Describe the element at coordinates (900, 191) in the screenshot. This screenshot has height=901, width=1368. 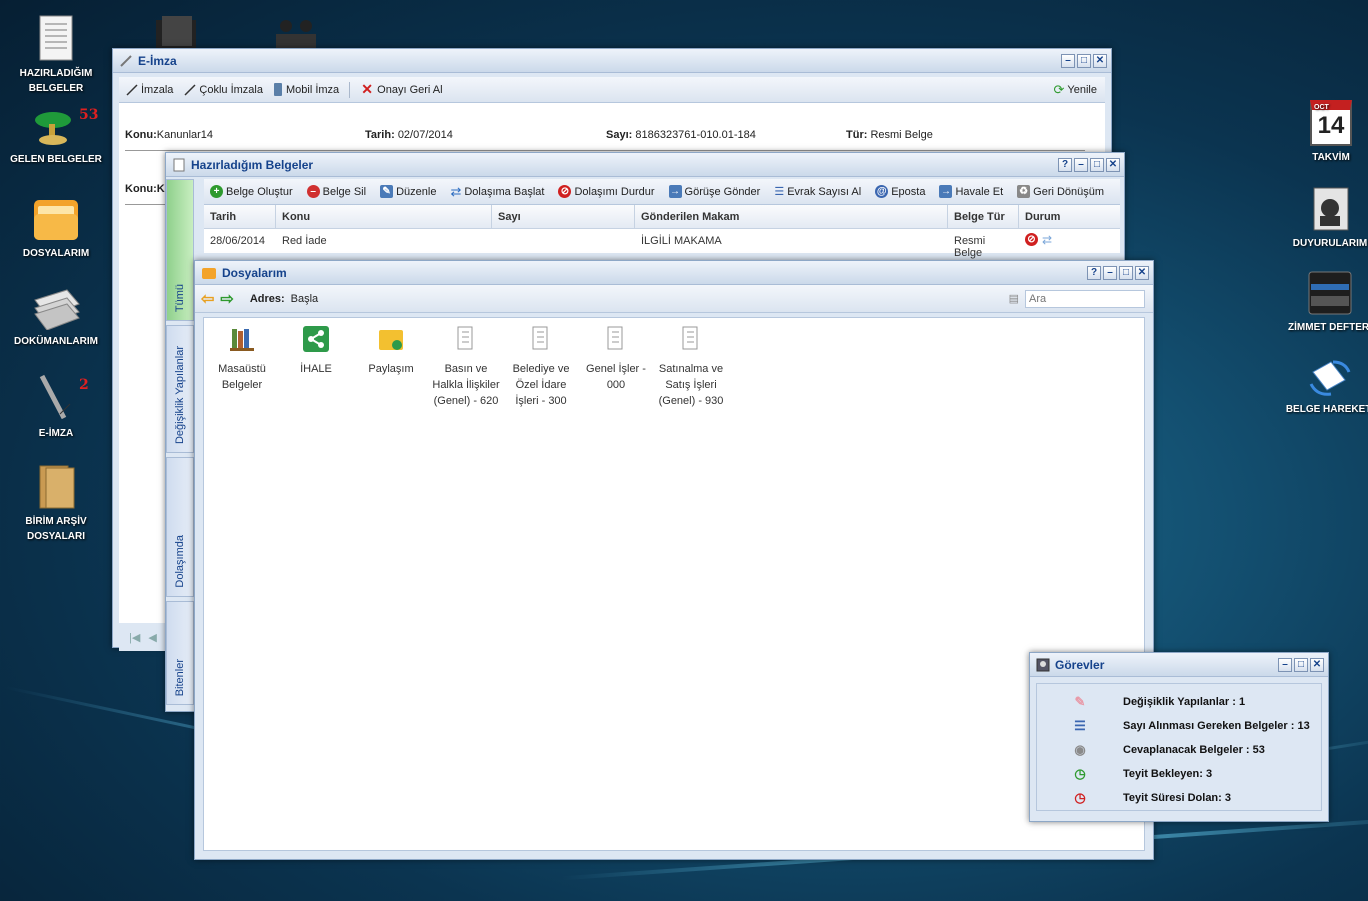
I see `email-button: @ Eposta` at that location.